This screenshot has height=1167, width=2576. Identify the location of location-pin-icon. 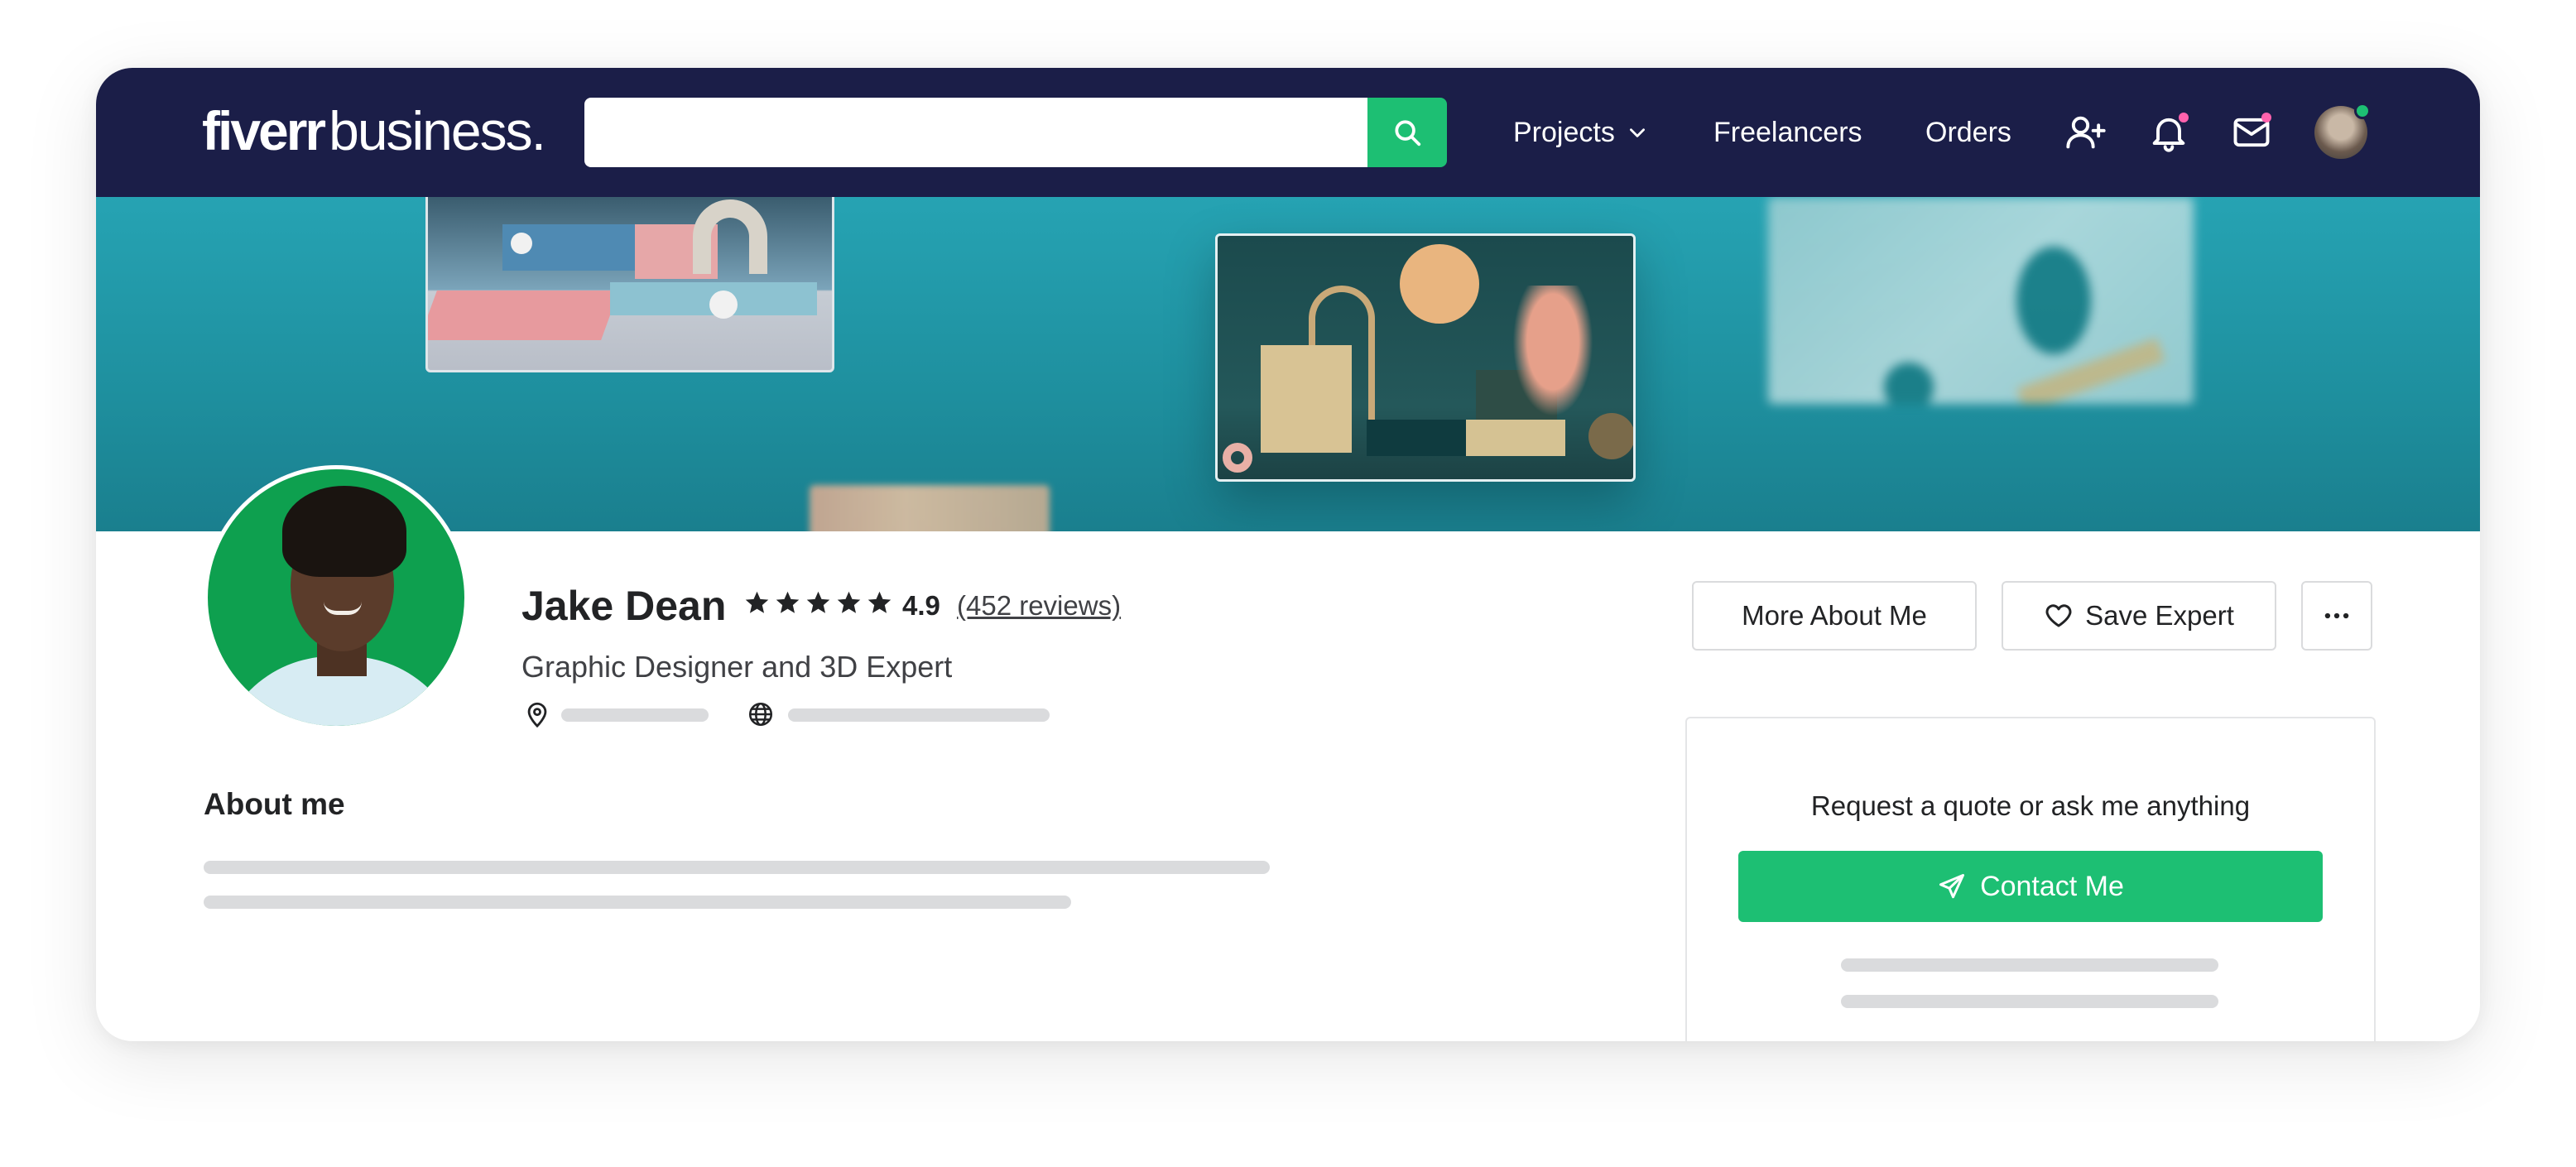
(537, 715).